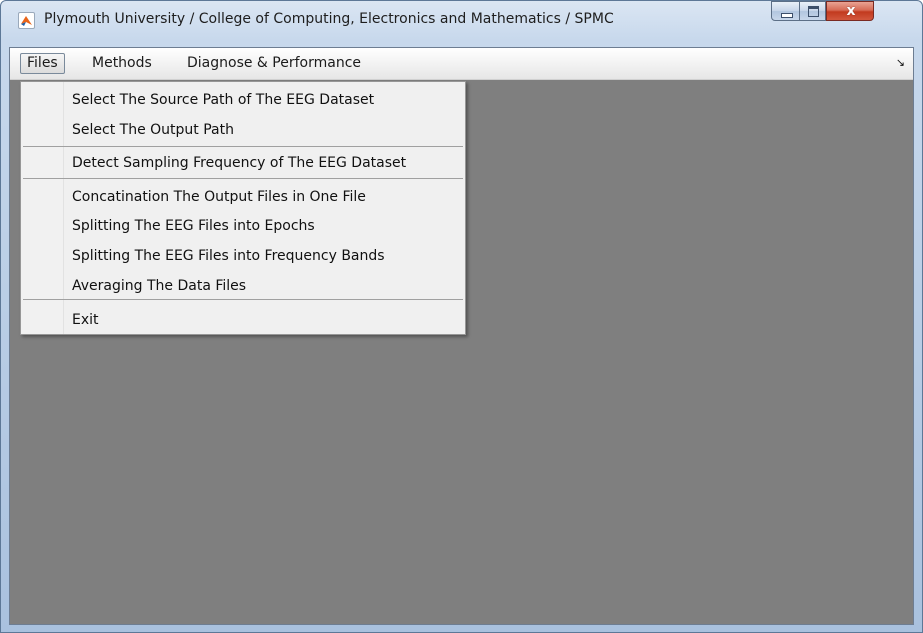  I want to click on menu-item-average-data-files: Averaging The Data Files, so click(159, 286).